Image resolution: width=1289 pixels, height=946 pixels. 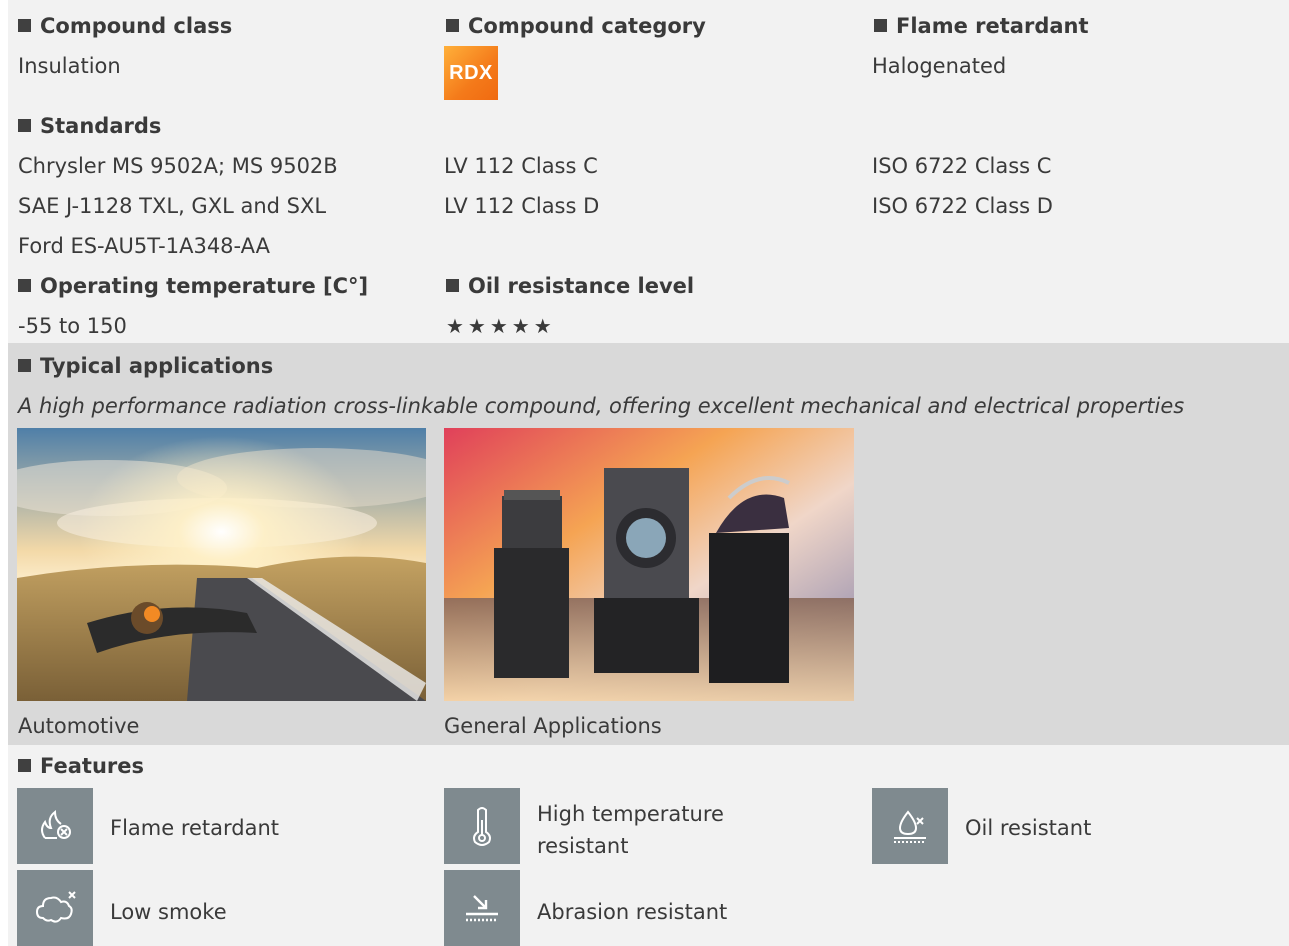 I want to click on standard-item: LV 112 Class D, so click(x=522, y=206).